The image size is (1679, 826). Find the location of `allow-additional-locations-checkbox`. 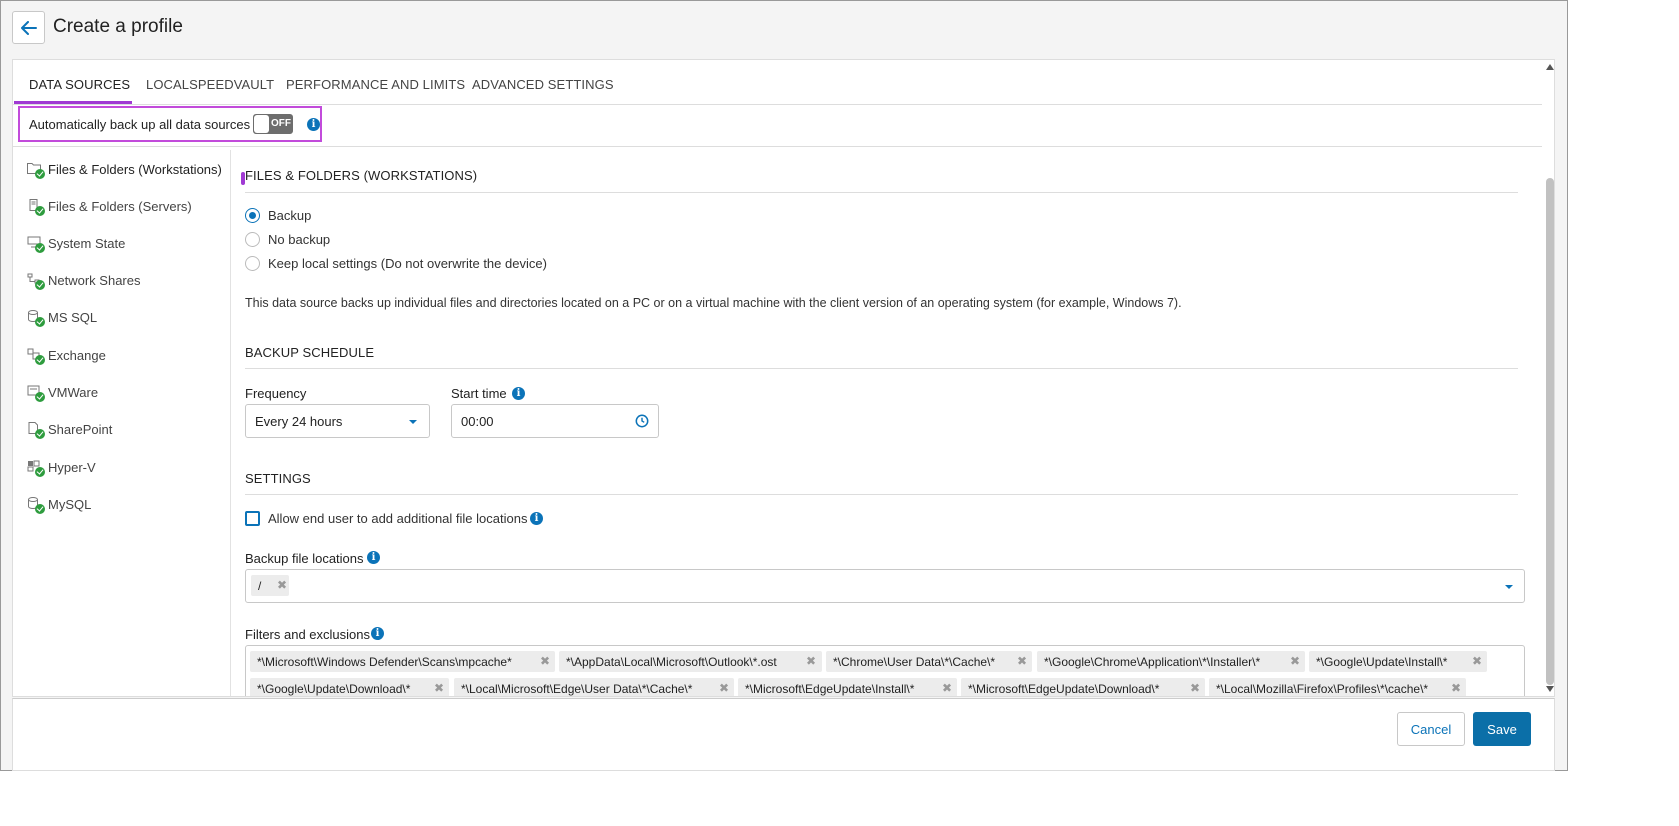

allow-additional-locations-checkbox is located at coordinates (252, 518).